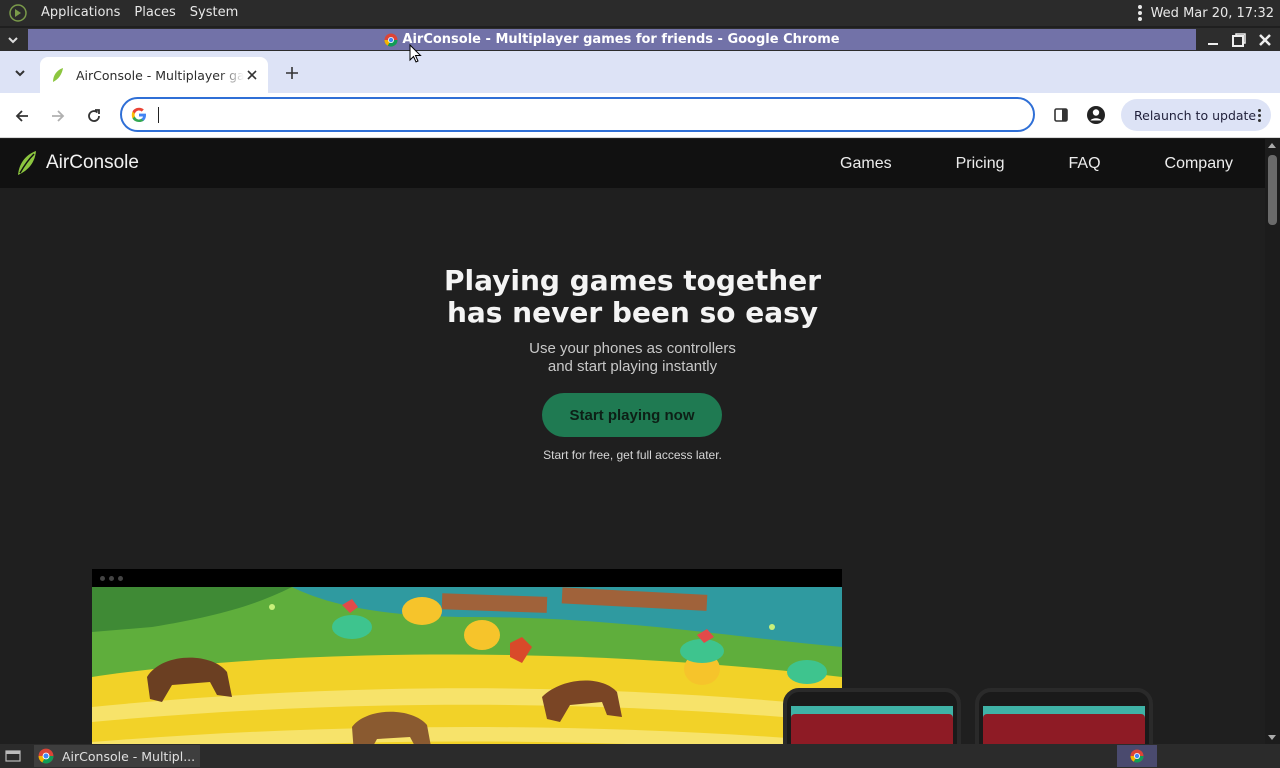 The image size is (1280, 768). I want to click on relaunch-label: Relaunch to update, so click(1195, 115).